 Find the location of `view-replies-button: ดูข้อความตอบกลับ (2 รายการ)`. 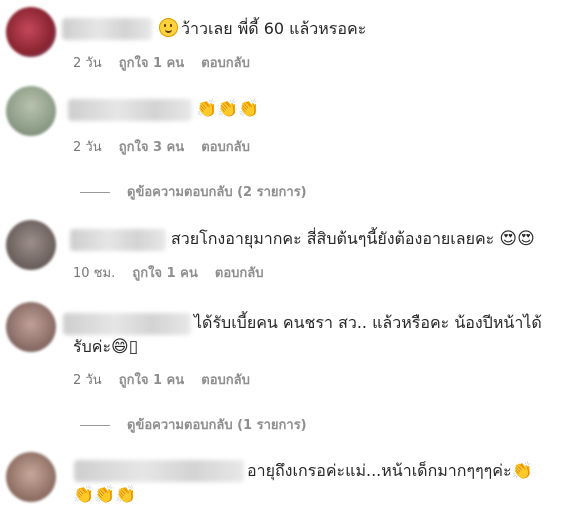

view-replies-button: ดูข้อความตอบกลับ (2 รายการ) is located at coordinates (193, 191).